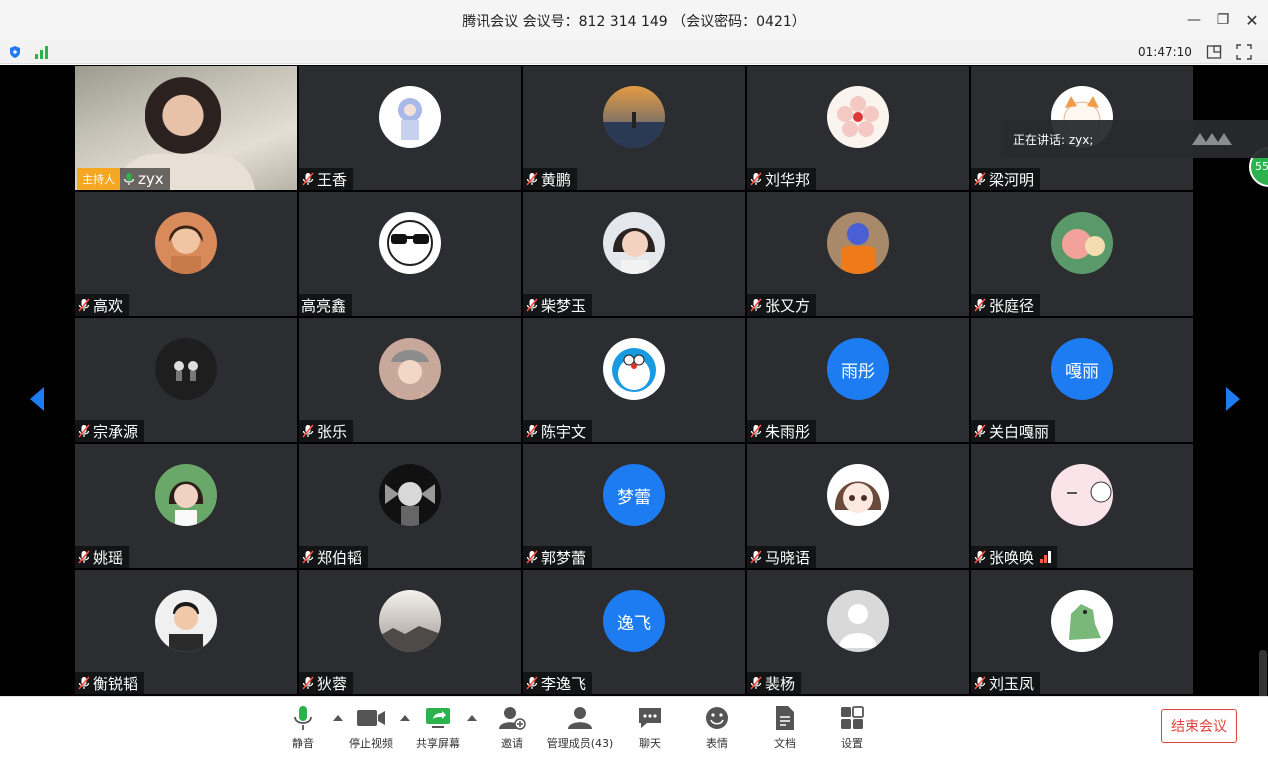  I want to click on participant-name: 高欢, so click(108, 305).